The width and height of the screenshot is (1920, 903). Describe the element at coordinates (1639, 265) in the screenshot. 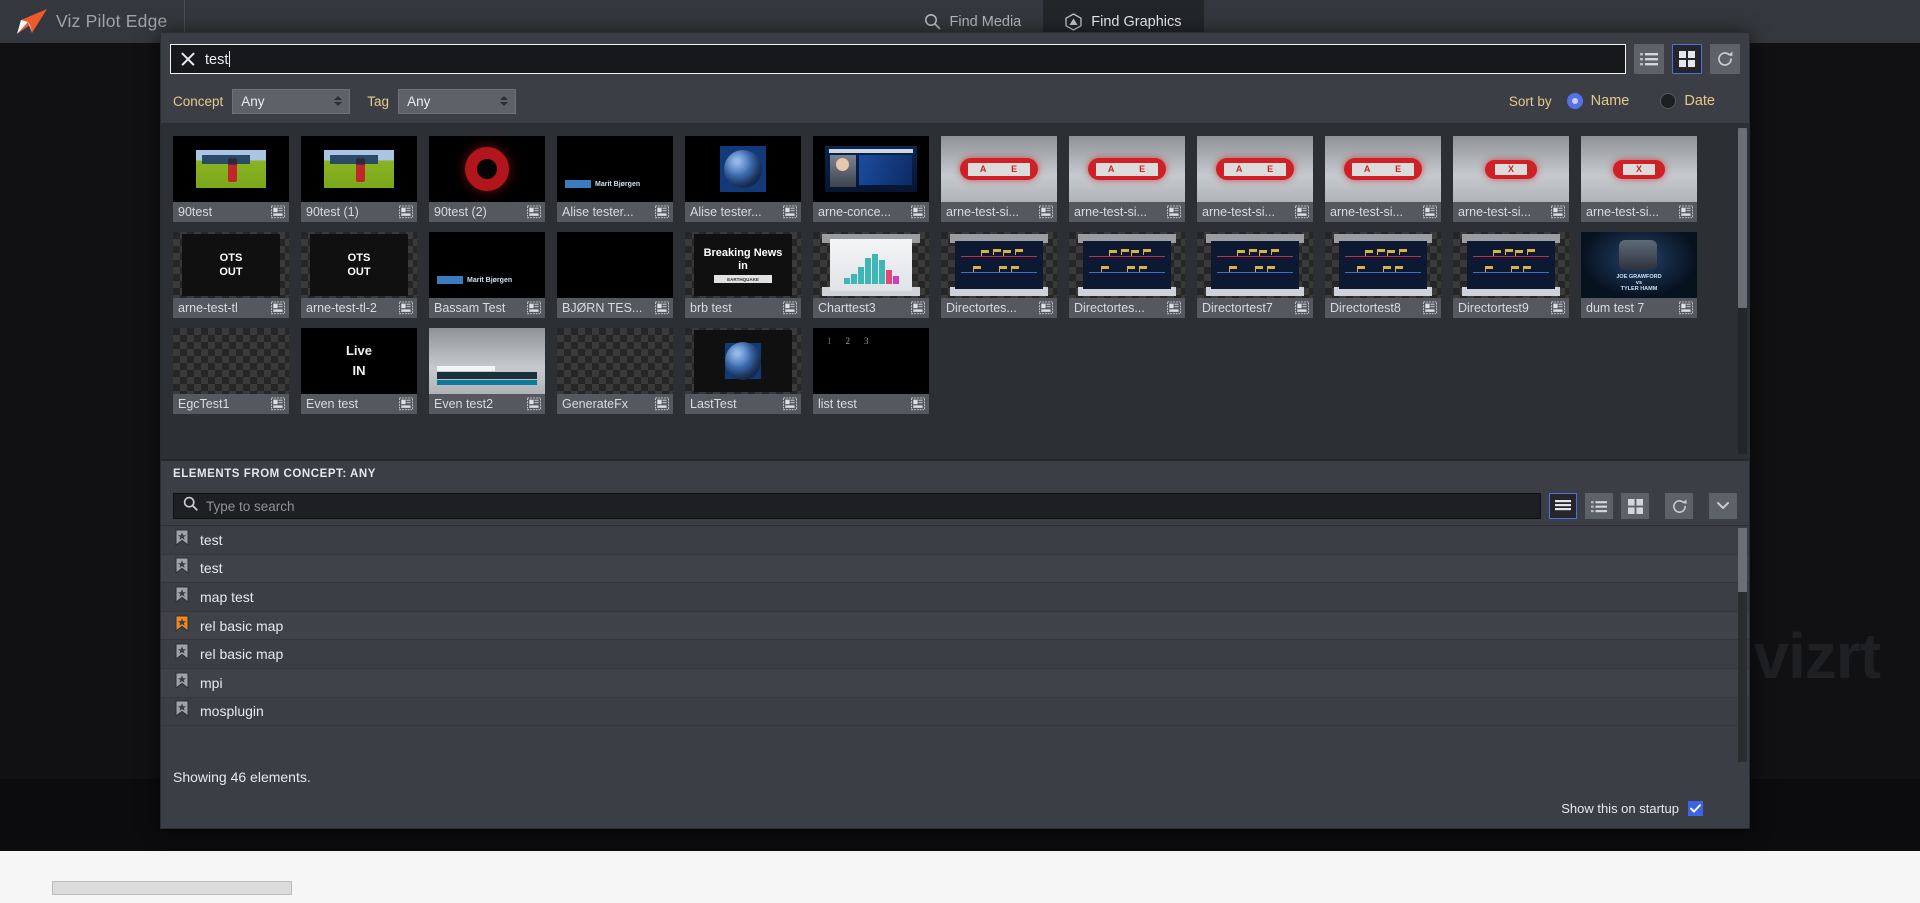

I see `graphics-thumbnail: JOE GRAWFORD vs TYLER HAMM` at that location.